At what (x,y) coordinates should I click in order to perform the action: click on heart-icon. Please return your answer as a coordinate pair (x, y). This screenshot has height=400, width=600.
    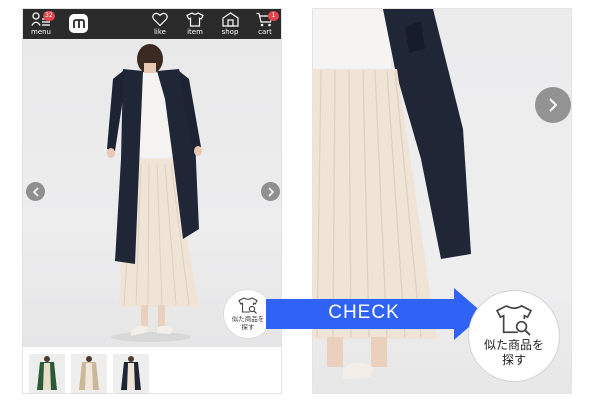
    Looking at the image, I should click on (160, 19).